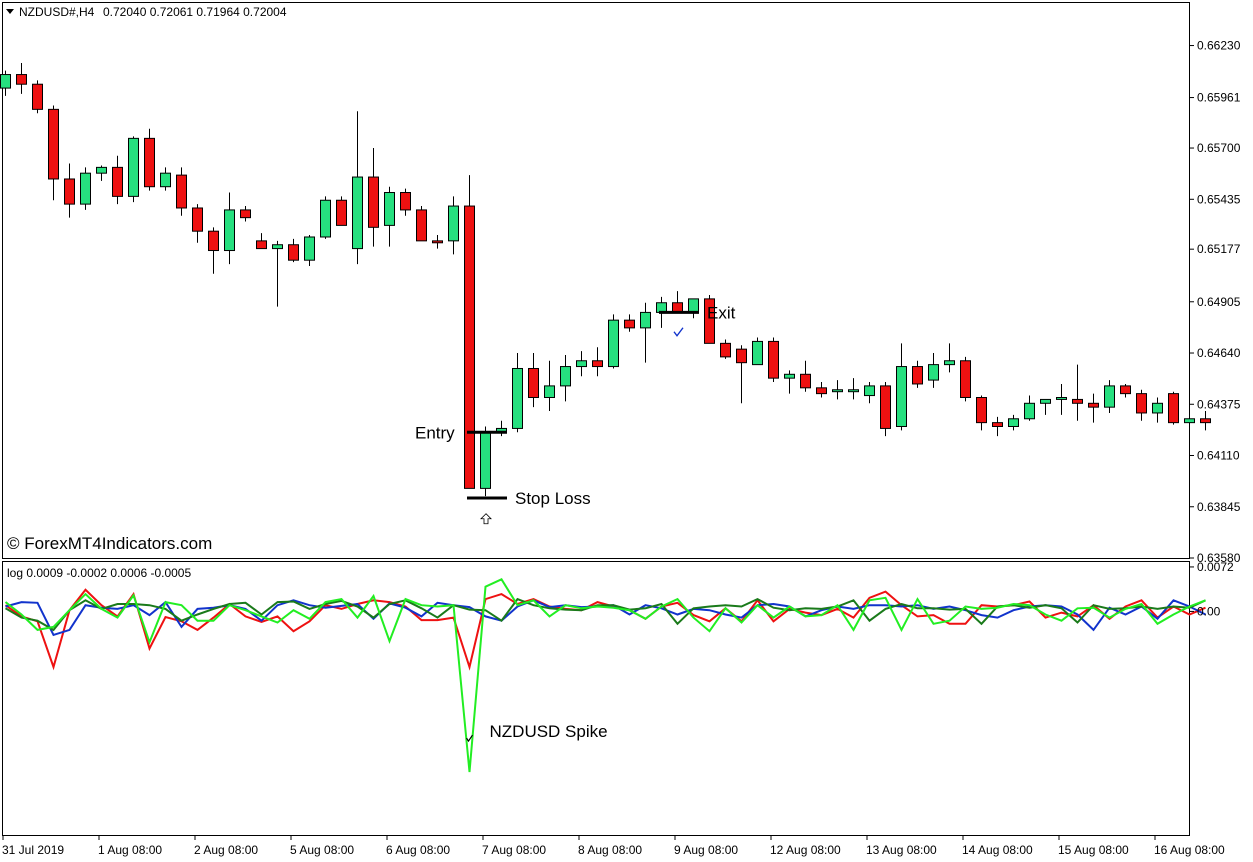  Describe the element at coordinates (610, 850) in the screenshot. I see `time-tick-label: 8 Aug 08:00` at that location.